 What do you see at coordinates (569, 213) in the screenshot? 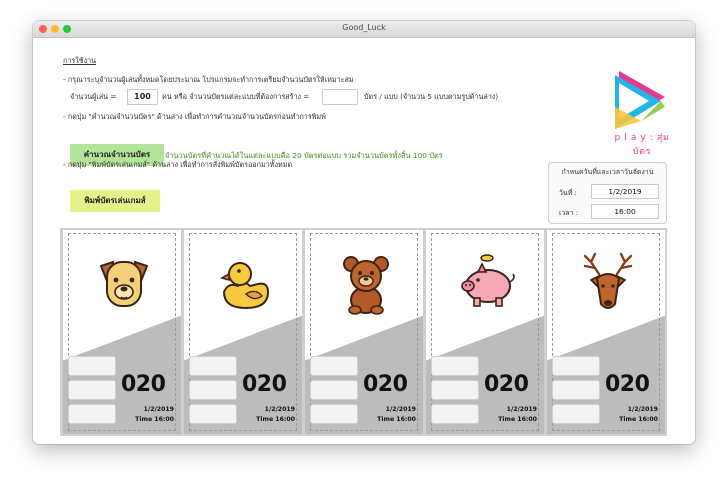
I see `time-label: เวลา :` at bounding box center [569, 213].